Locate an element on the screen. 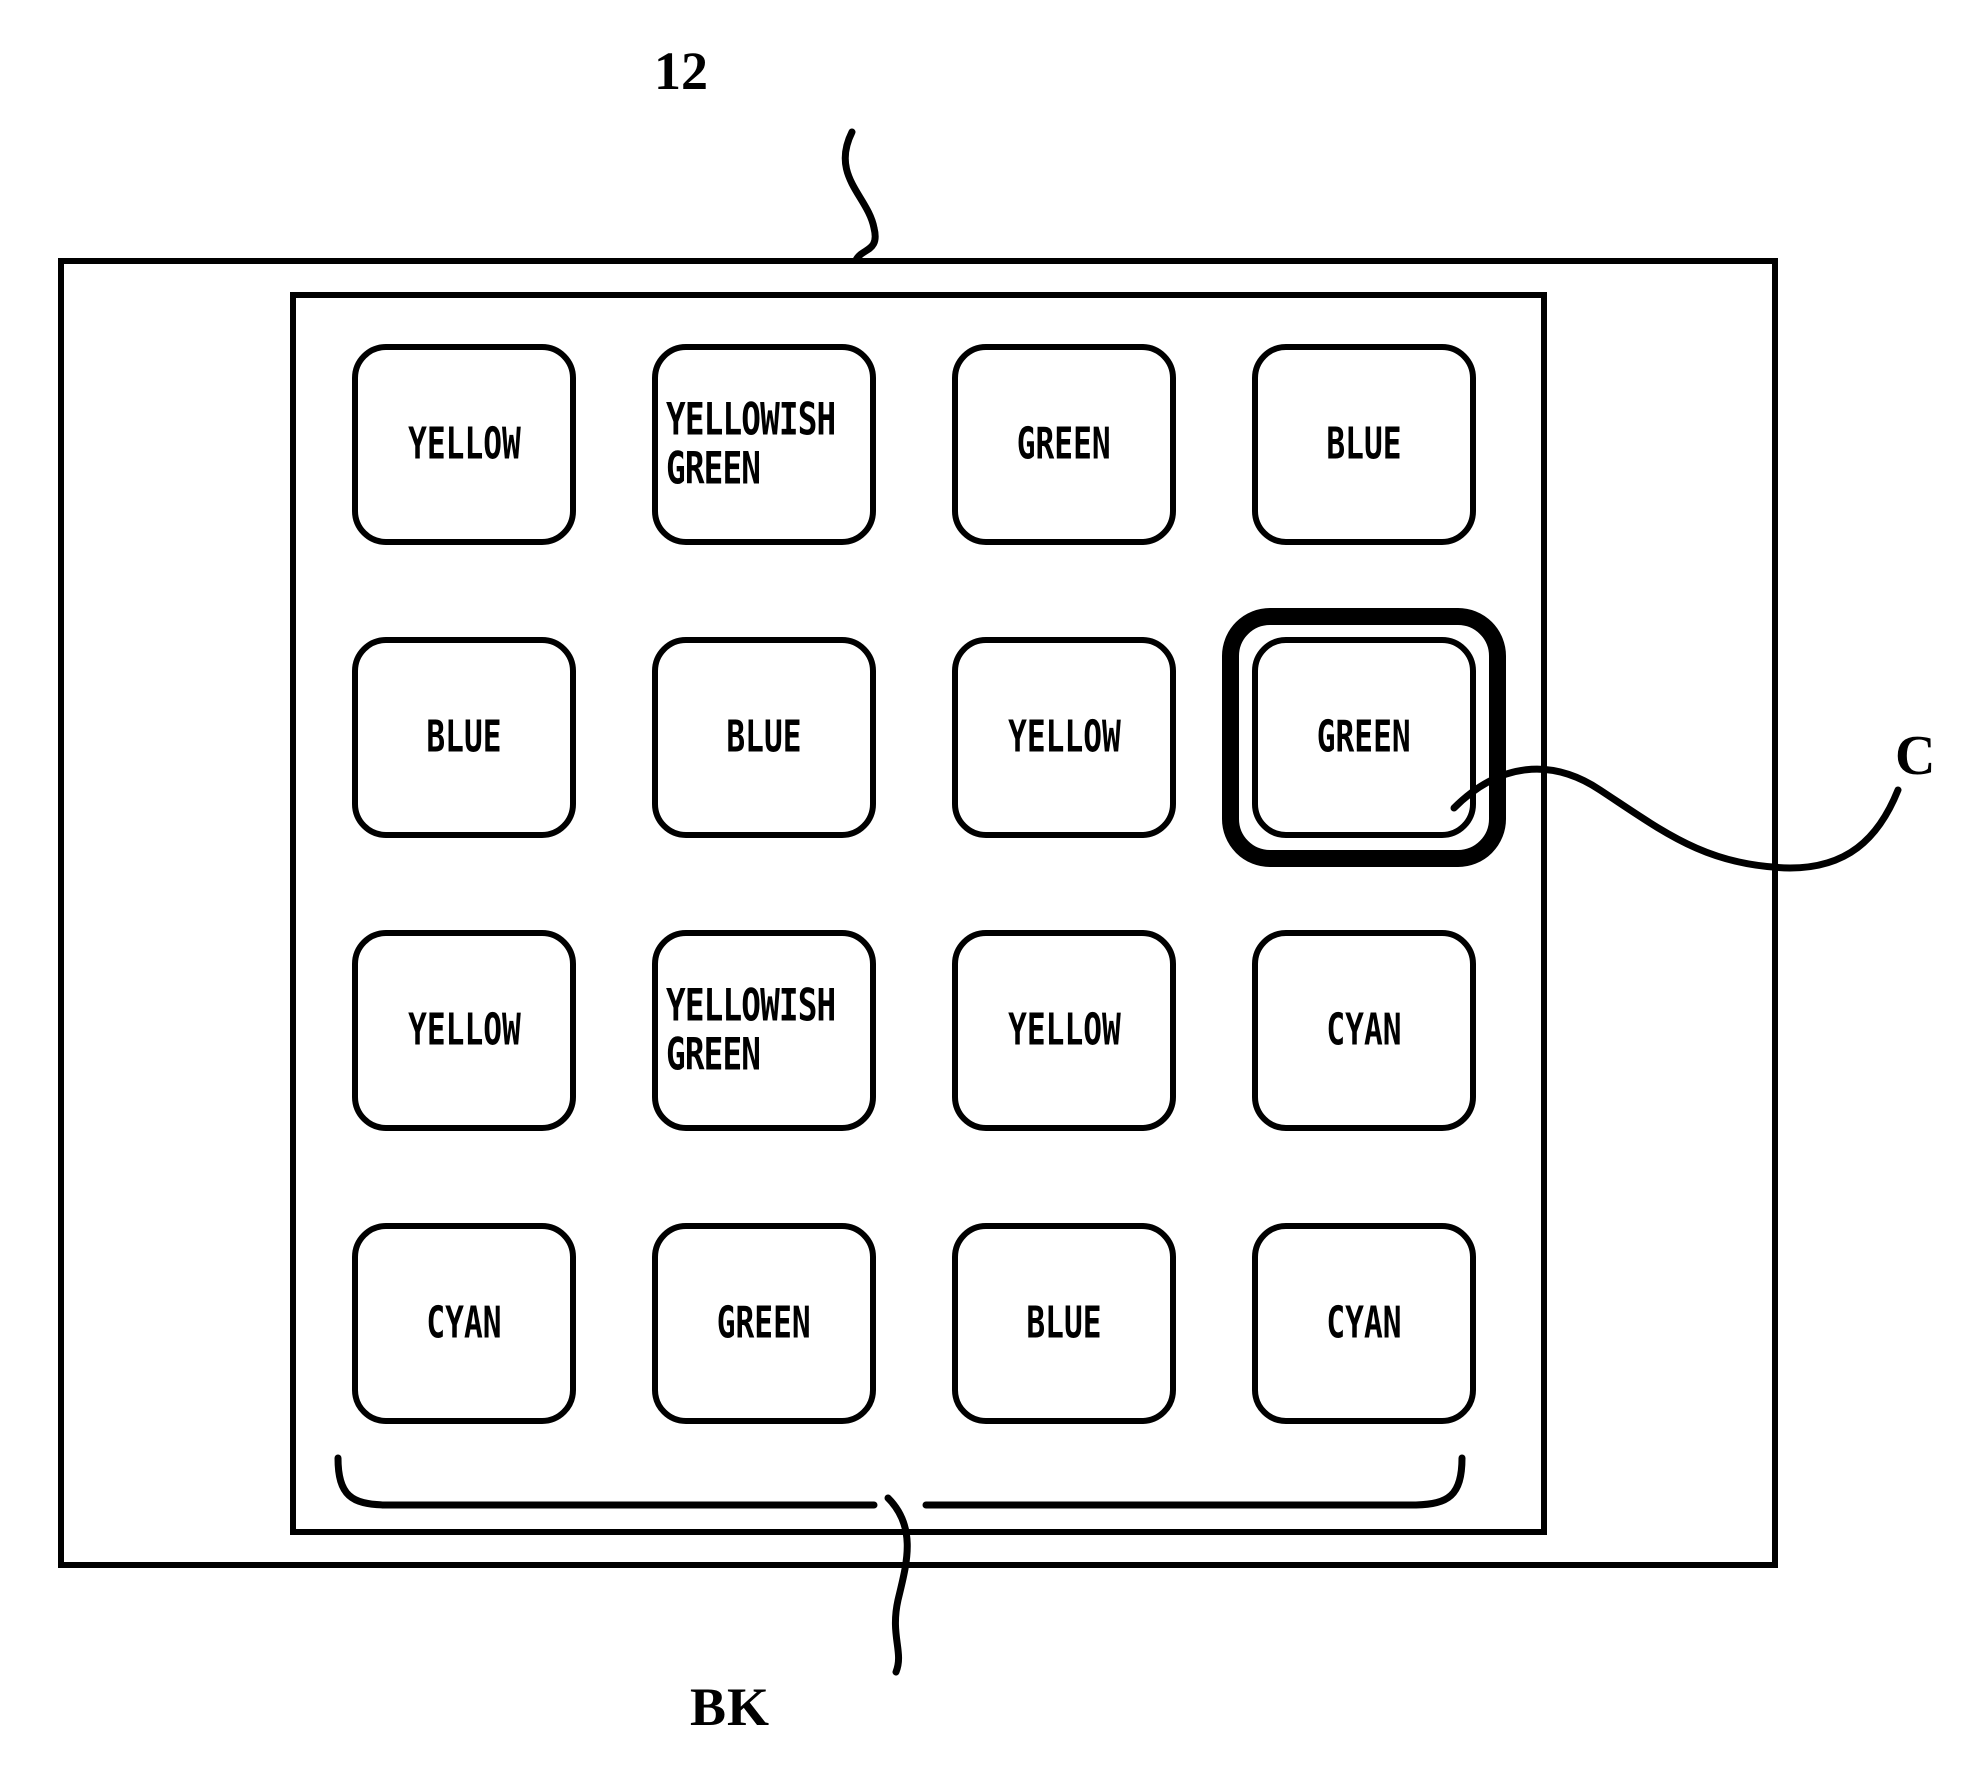  reference-label-12: 12 is located at coordinates (681, 71).